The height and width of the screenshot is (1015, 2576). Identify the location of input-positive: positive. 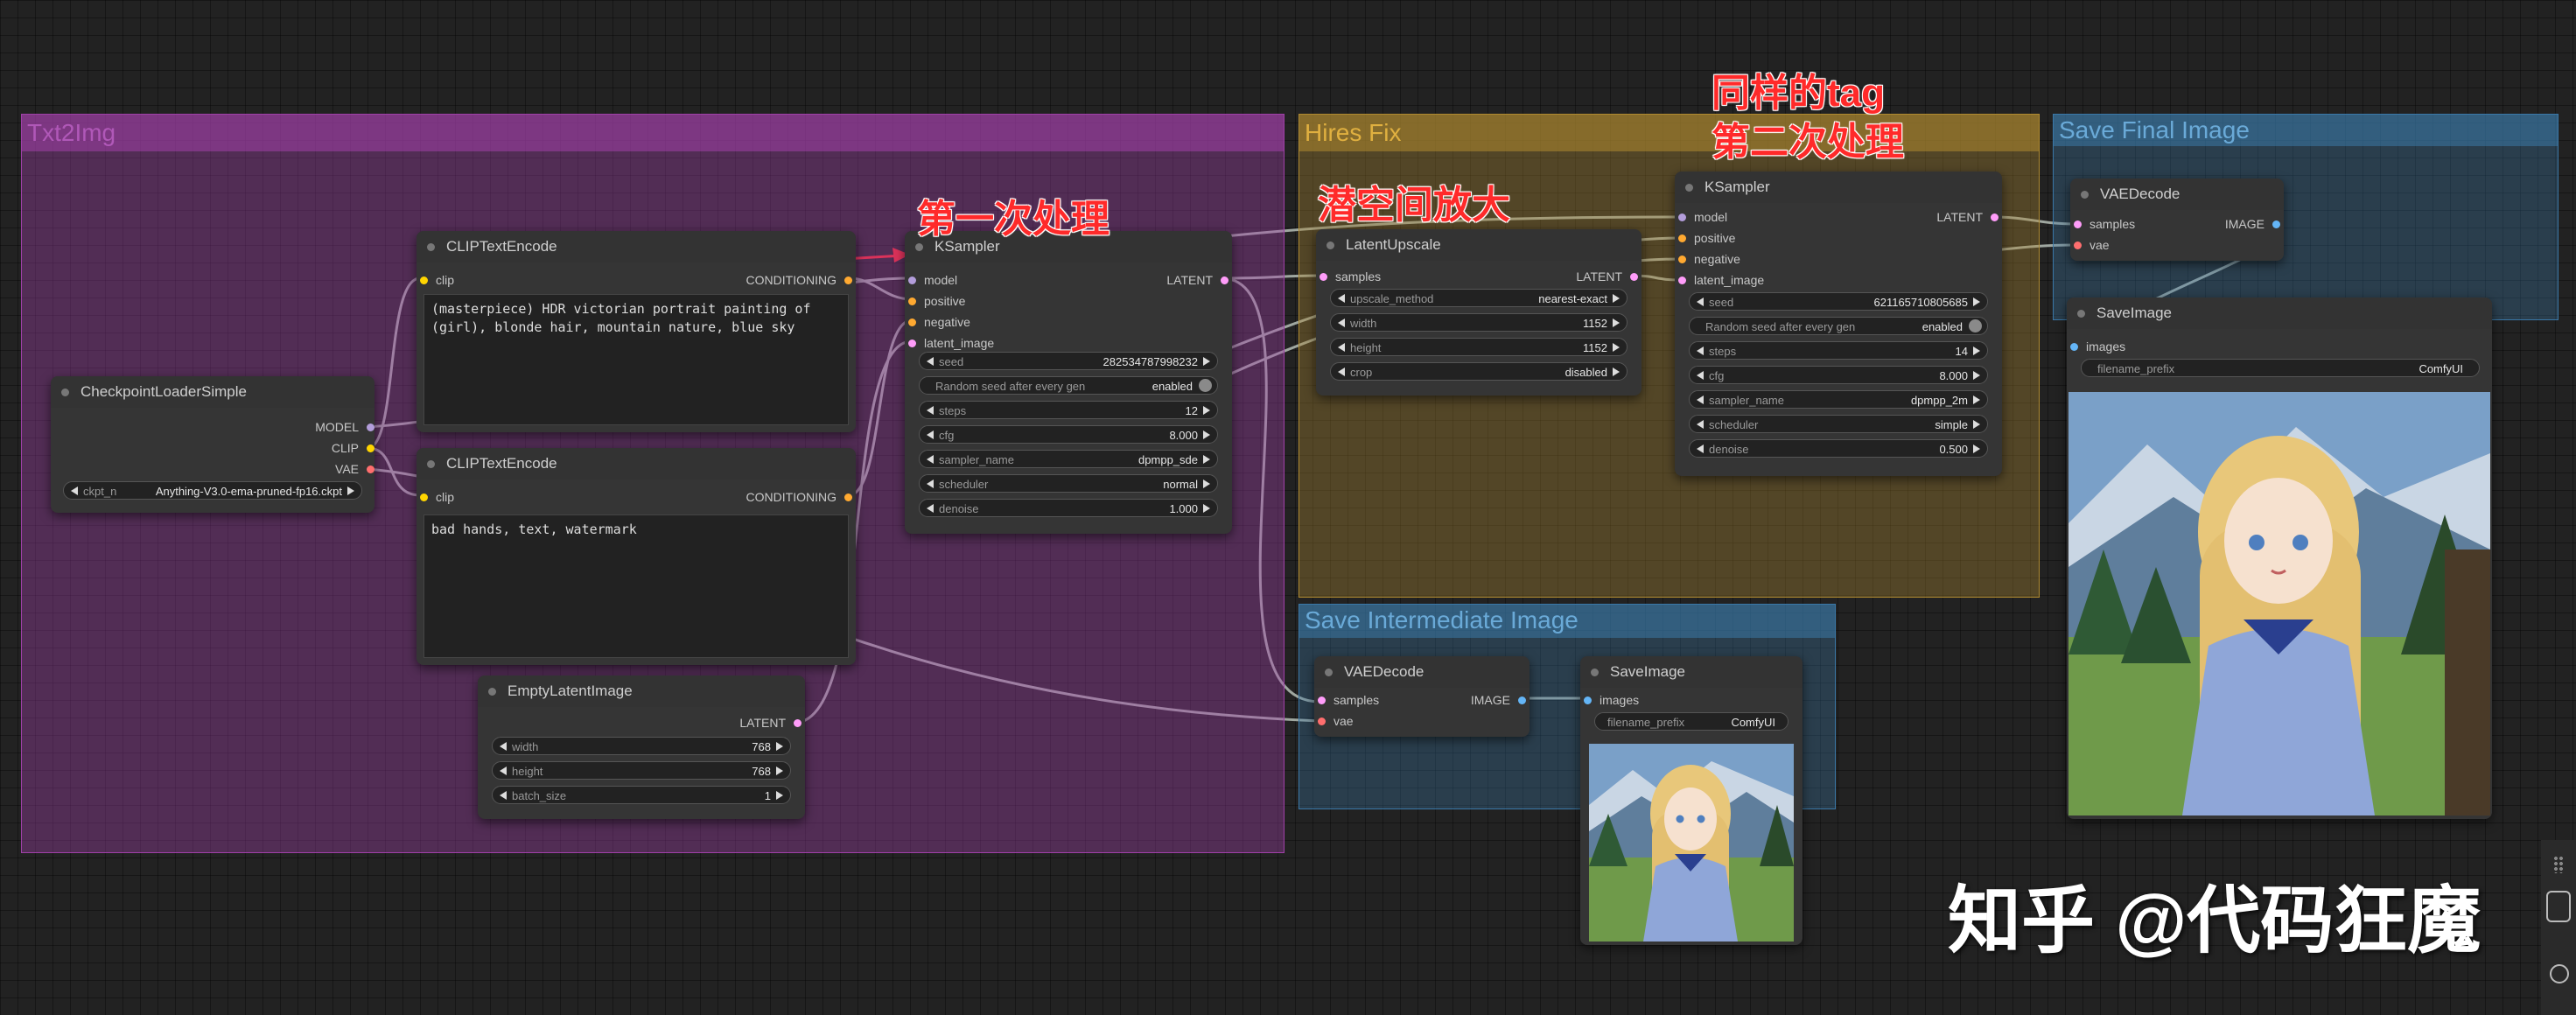
(936, 301).